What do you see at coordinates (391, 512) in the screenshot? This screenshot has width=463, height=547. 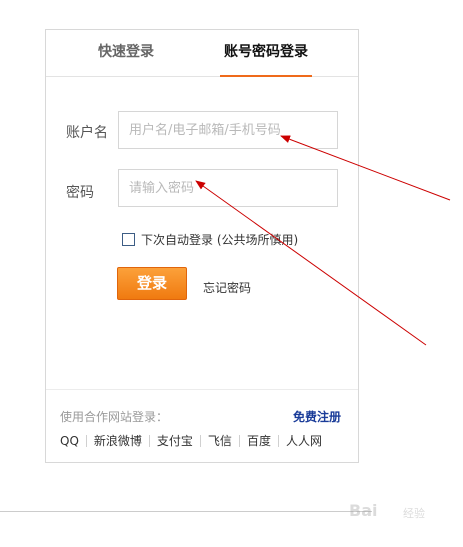 I see `baidu-watermark: Bai 经验` at bounding box center [391, 512].